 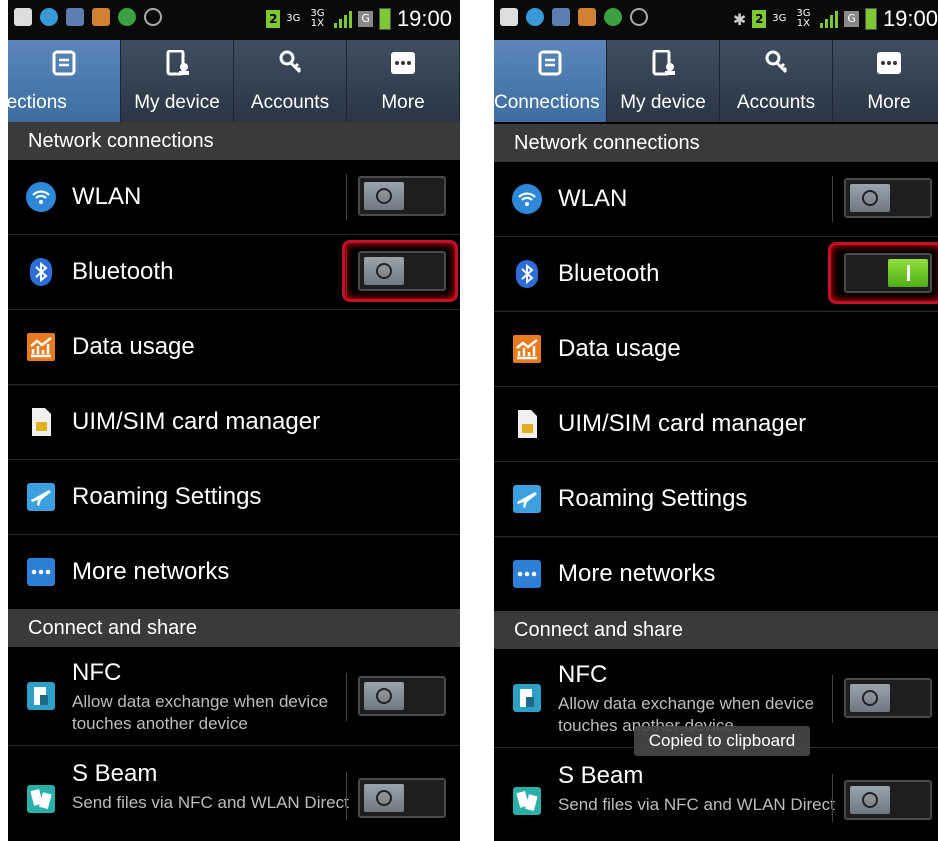 What do you see at coordinates (290, 102) in the screenshot?
I see `tab-label: Accounts` at bounding box center [290, 102].